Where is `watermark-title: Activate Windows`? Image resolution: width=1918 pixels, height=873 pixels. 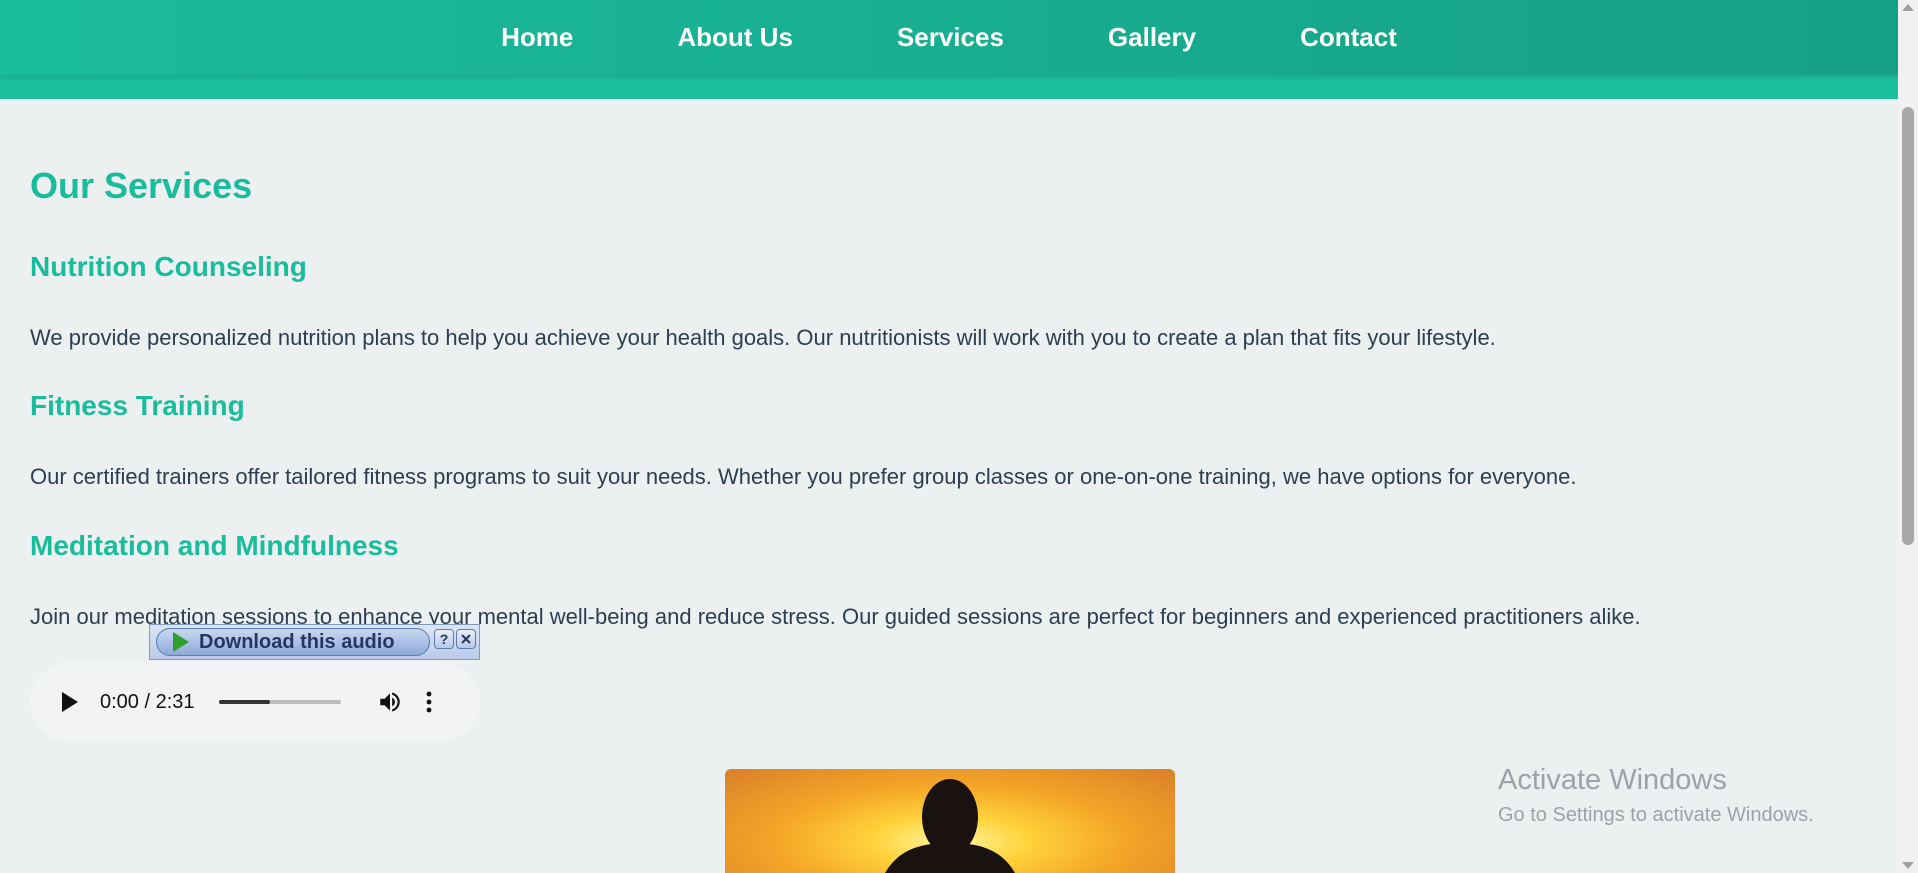 watermark-title: Activate Windows is located at coordinates (1612, 780).